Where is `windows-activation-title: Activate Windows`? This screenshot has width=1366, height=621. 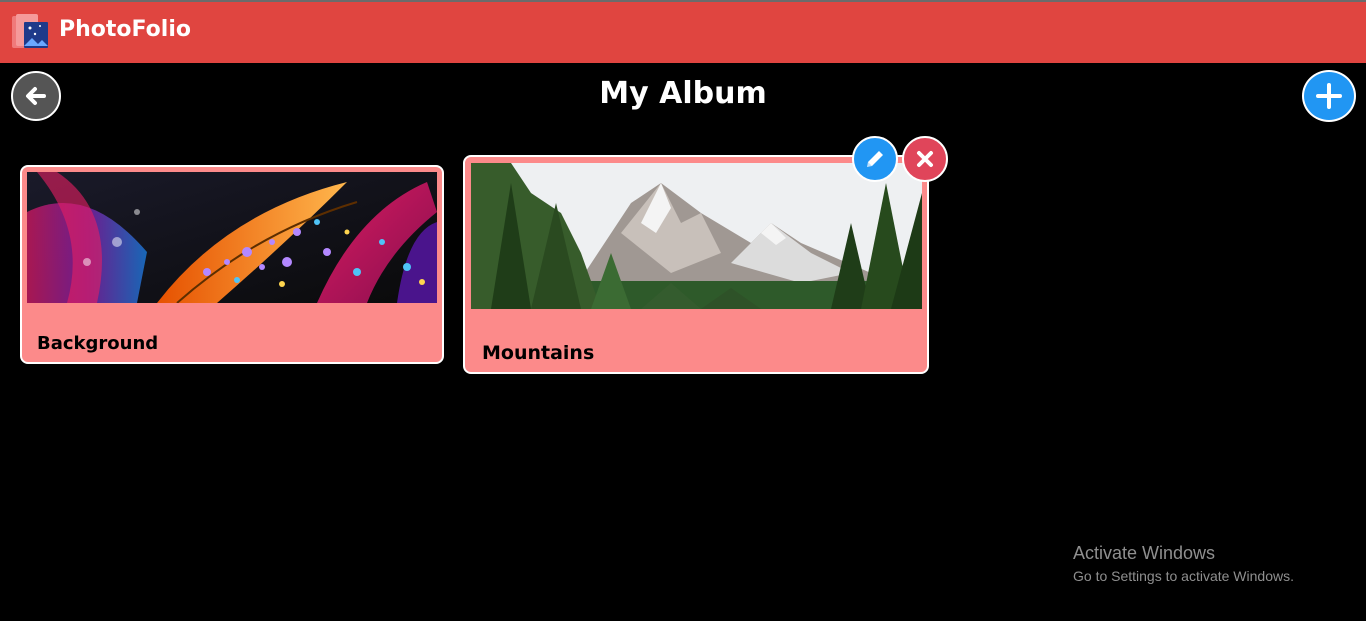 windows-activation-title: Activate Windows is located at coordinates (1144, 553).